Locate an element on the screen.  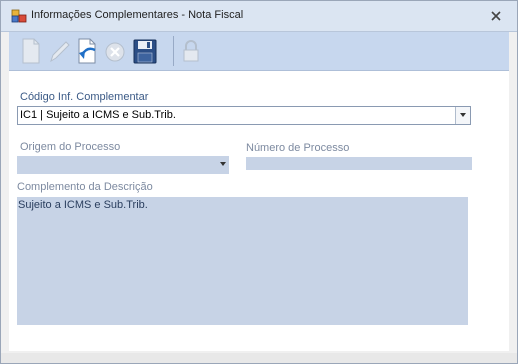
undo-icon is located at coordinates (87, 51).